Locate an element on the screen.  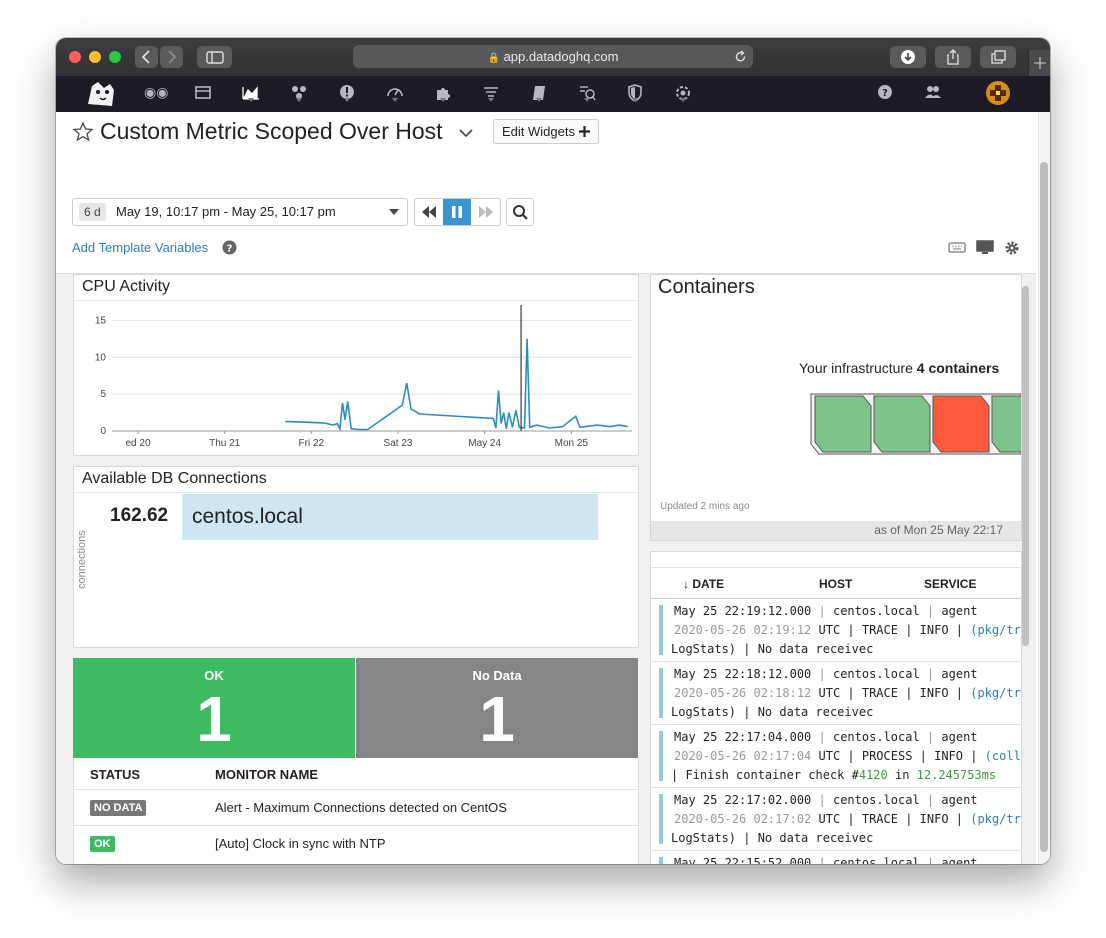
nodata-count-tile: No Data 1 is located at coordinates (497, 708).